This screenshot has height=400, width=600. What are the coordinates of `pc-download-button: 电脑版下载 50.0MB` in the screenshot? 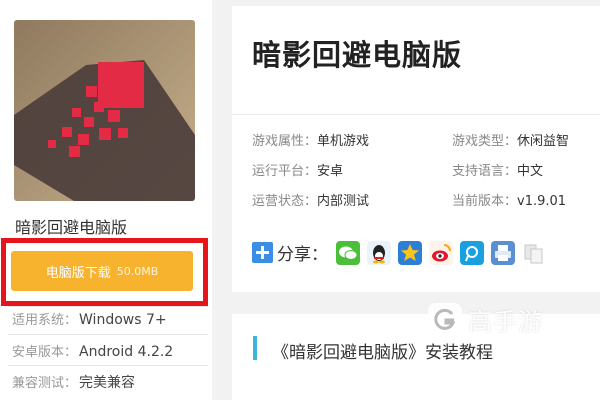 It's located at (102, 271).